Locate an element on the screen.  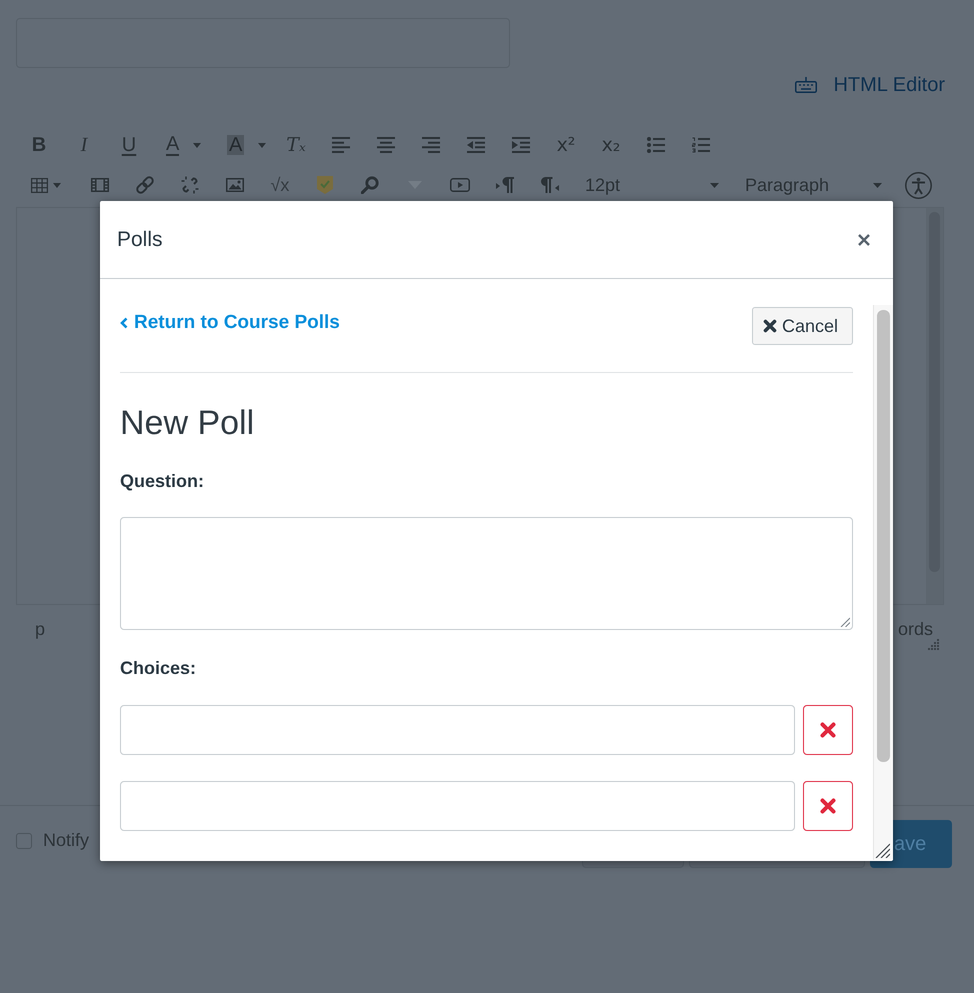
question-label: Question: is located at coordinates (162, 481).